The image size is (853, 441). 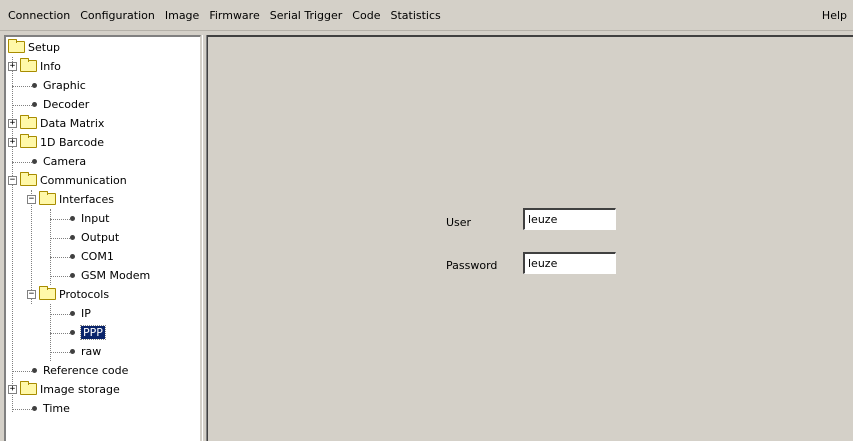 What do you see at coordinates (835, 15) in the screenshot?
I see `menu-help: Help` at bounding box center [835, 15].